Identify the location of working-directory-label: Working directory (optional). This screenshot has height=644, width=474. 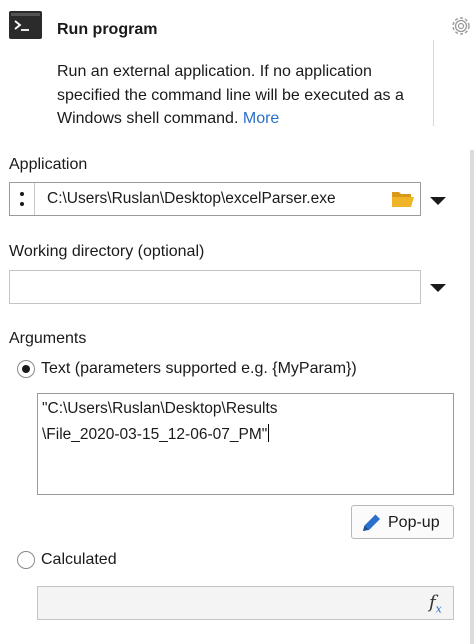
(107, 251).